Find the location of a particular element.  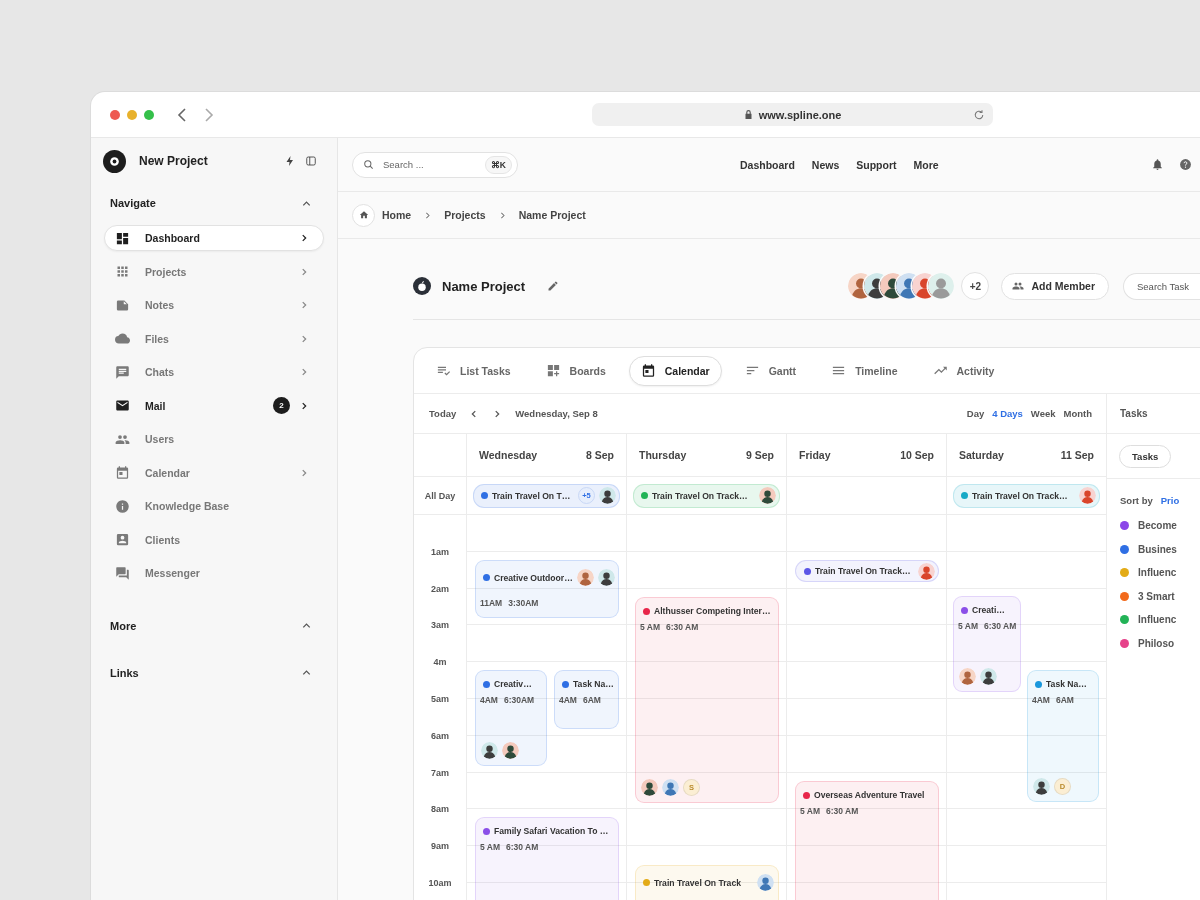

nav-item: Chats is located at coordinates (214, 372).